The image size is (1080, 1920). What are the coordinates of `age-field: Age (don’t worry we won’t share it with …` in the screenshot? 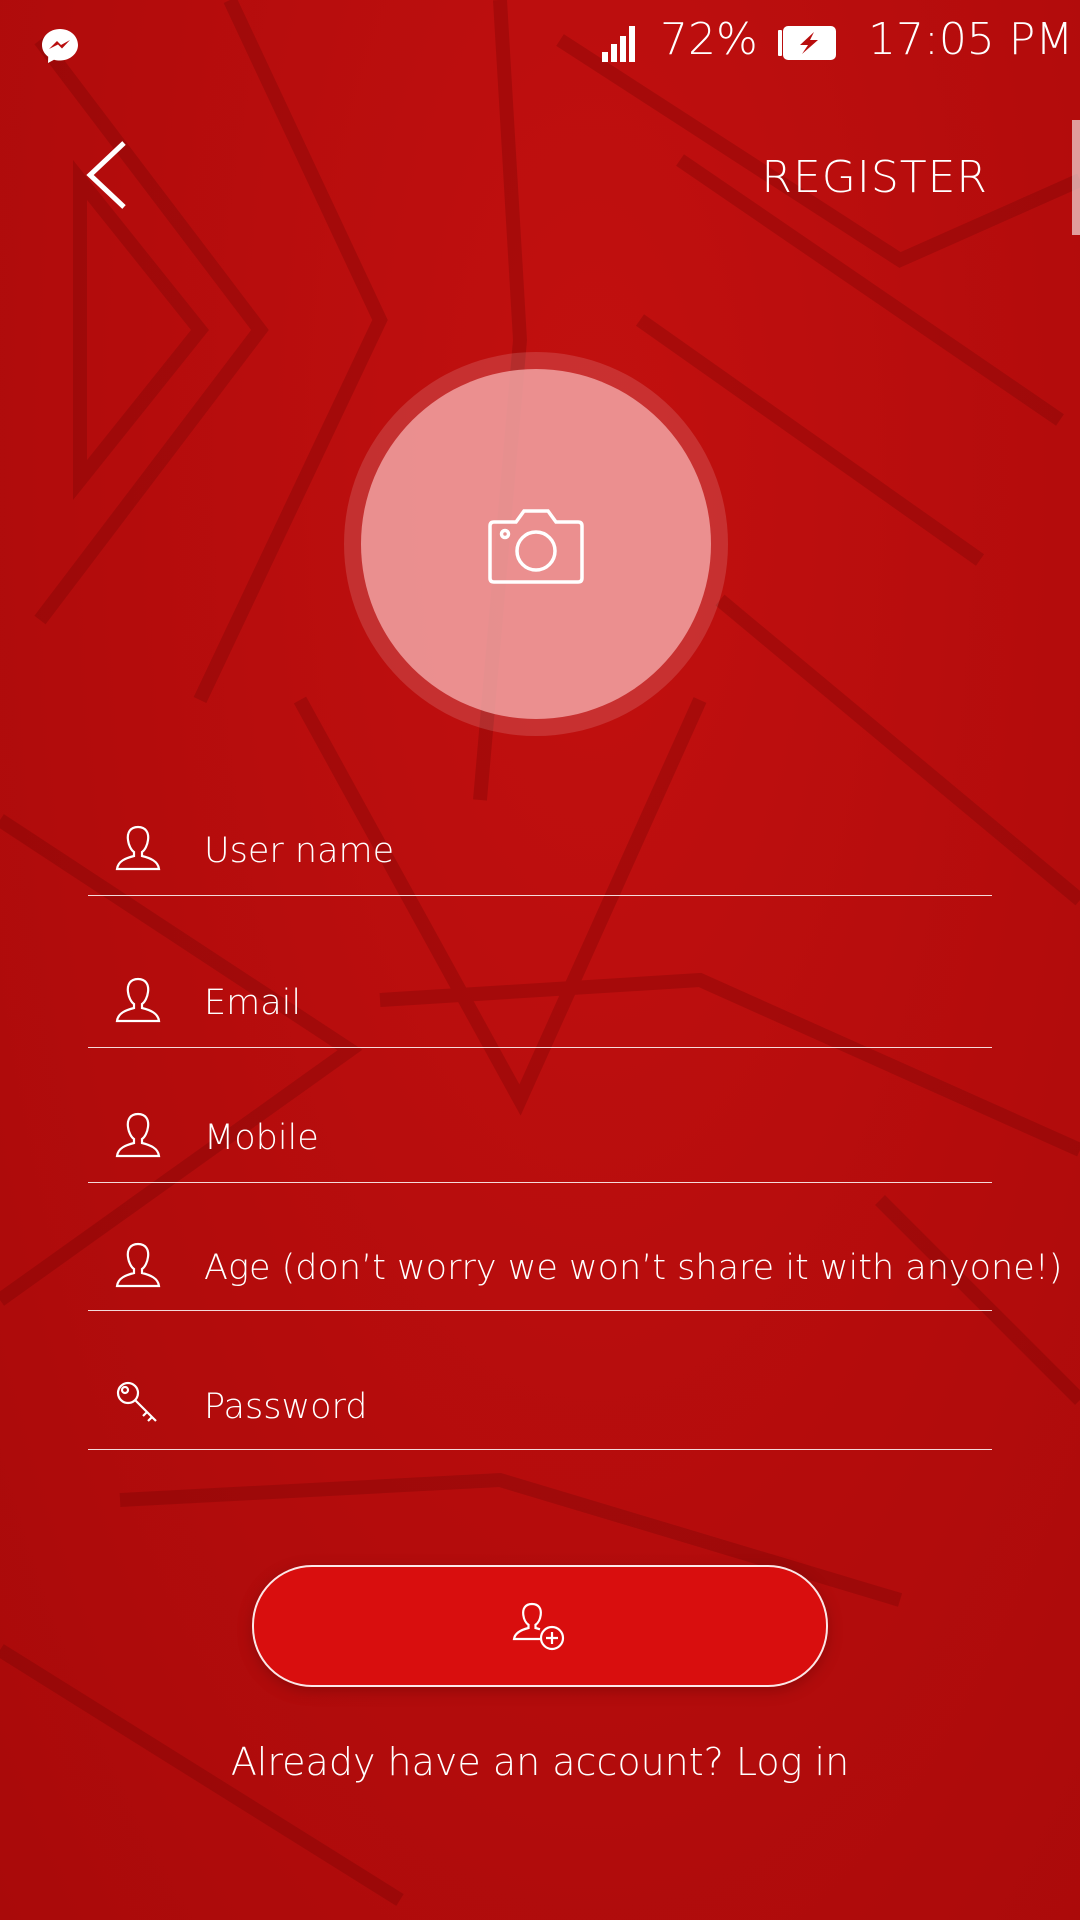 It's located at (575, 1270).